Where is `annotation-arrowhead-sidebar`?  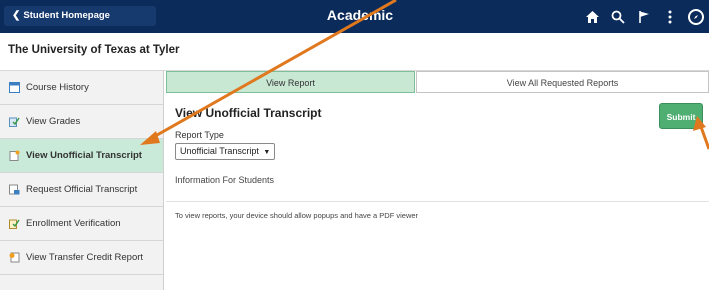
annotation-arrowhead-sidebar is located at coordinates (150, 138).